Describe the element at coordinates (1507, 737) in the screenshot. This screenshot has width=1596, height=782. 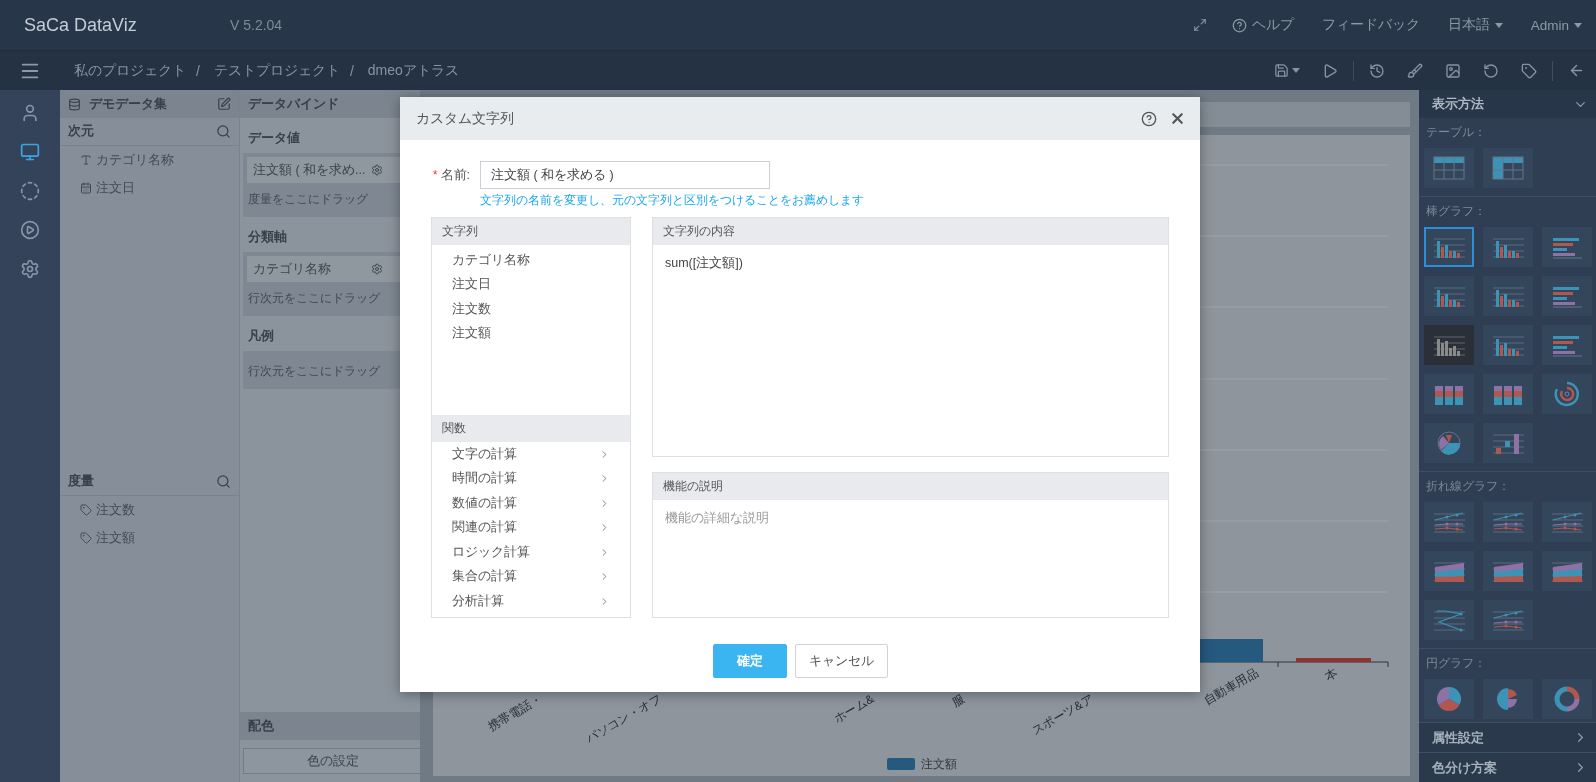
I see `settings-section-row: 属性設定` at that location.